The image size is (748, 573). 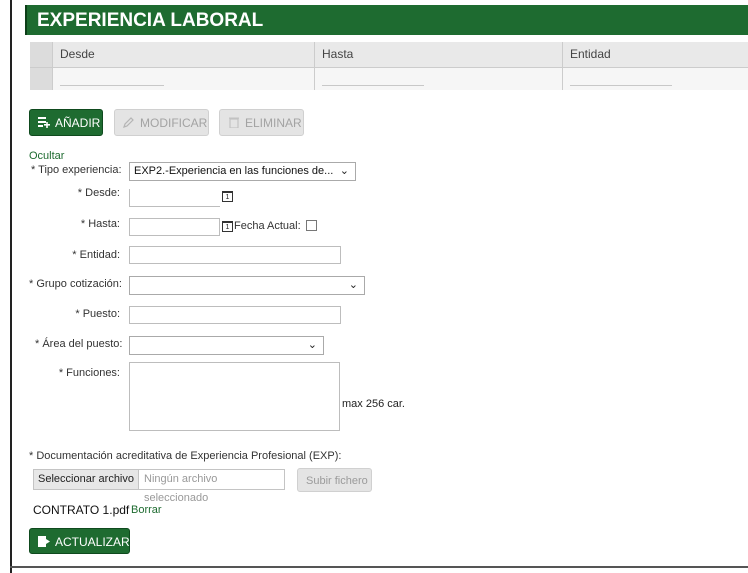 I want to click on hasta-label: * Hasta:, so click(x=100, y=224).